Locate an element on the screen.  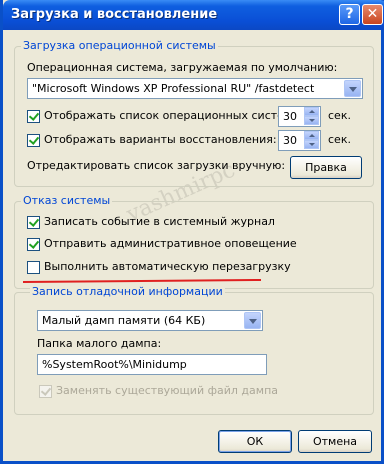
dump-folder-field: %SystemRoot%\Minidump is located at coordinates (152, 364).